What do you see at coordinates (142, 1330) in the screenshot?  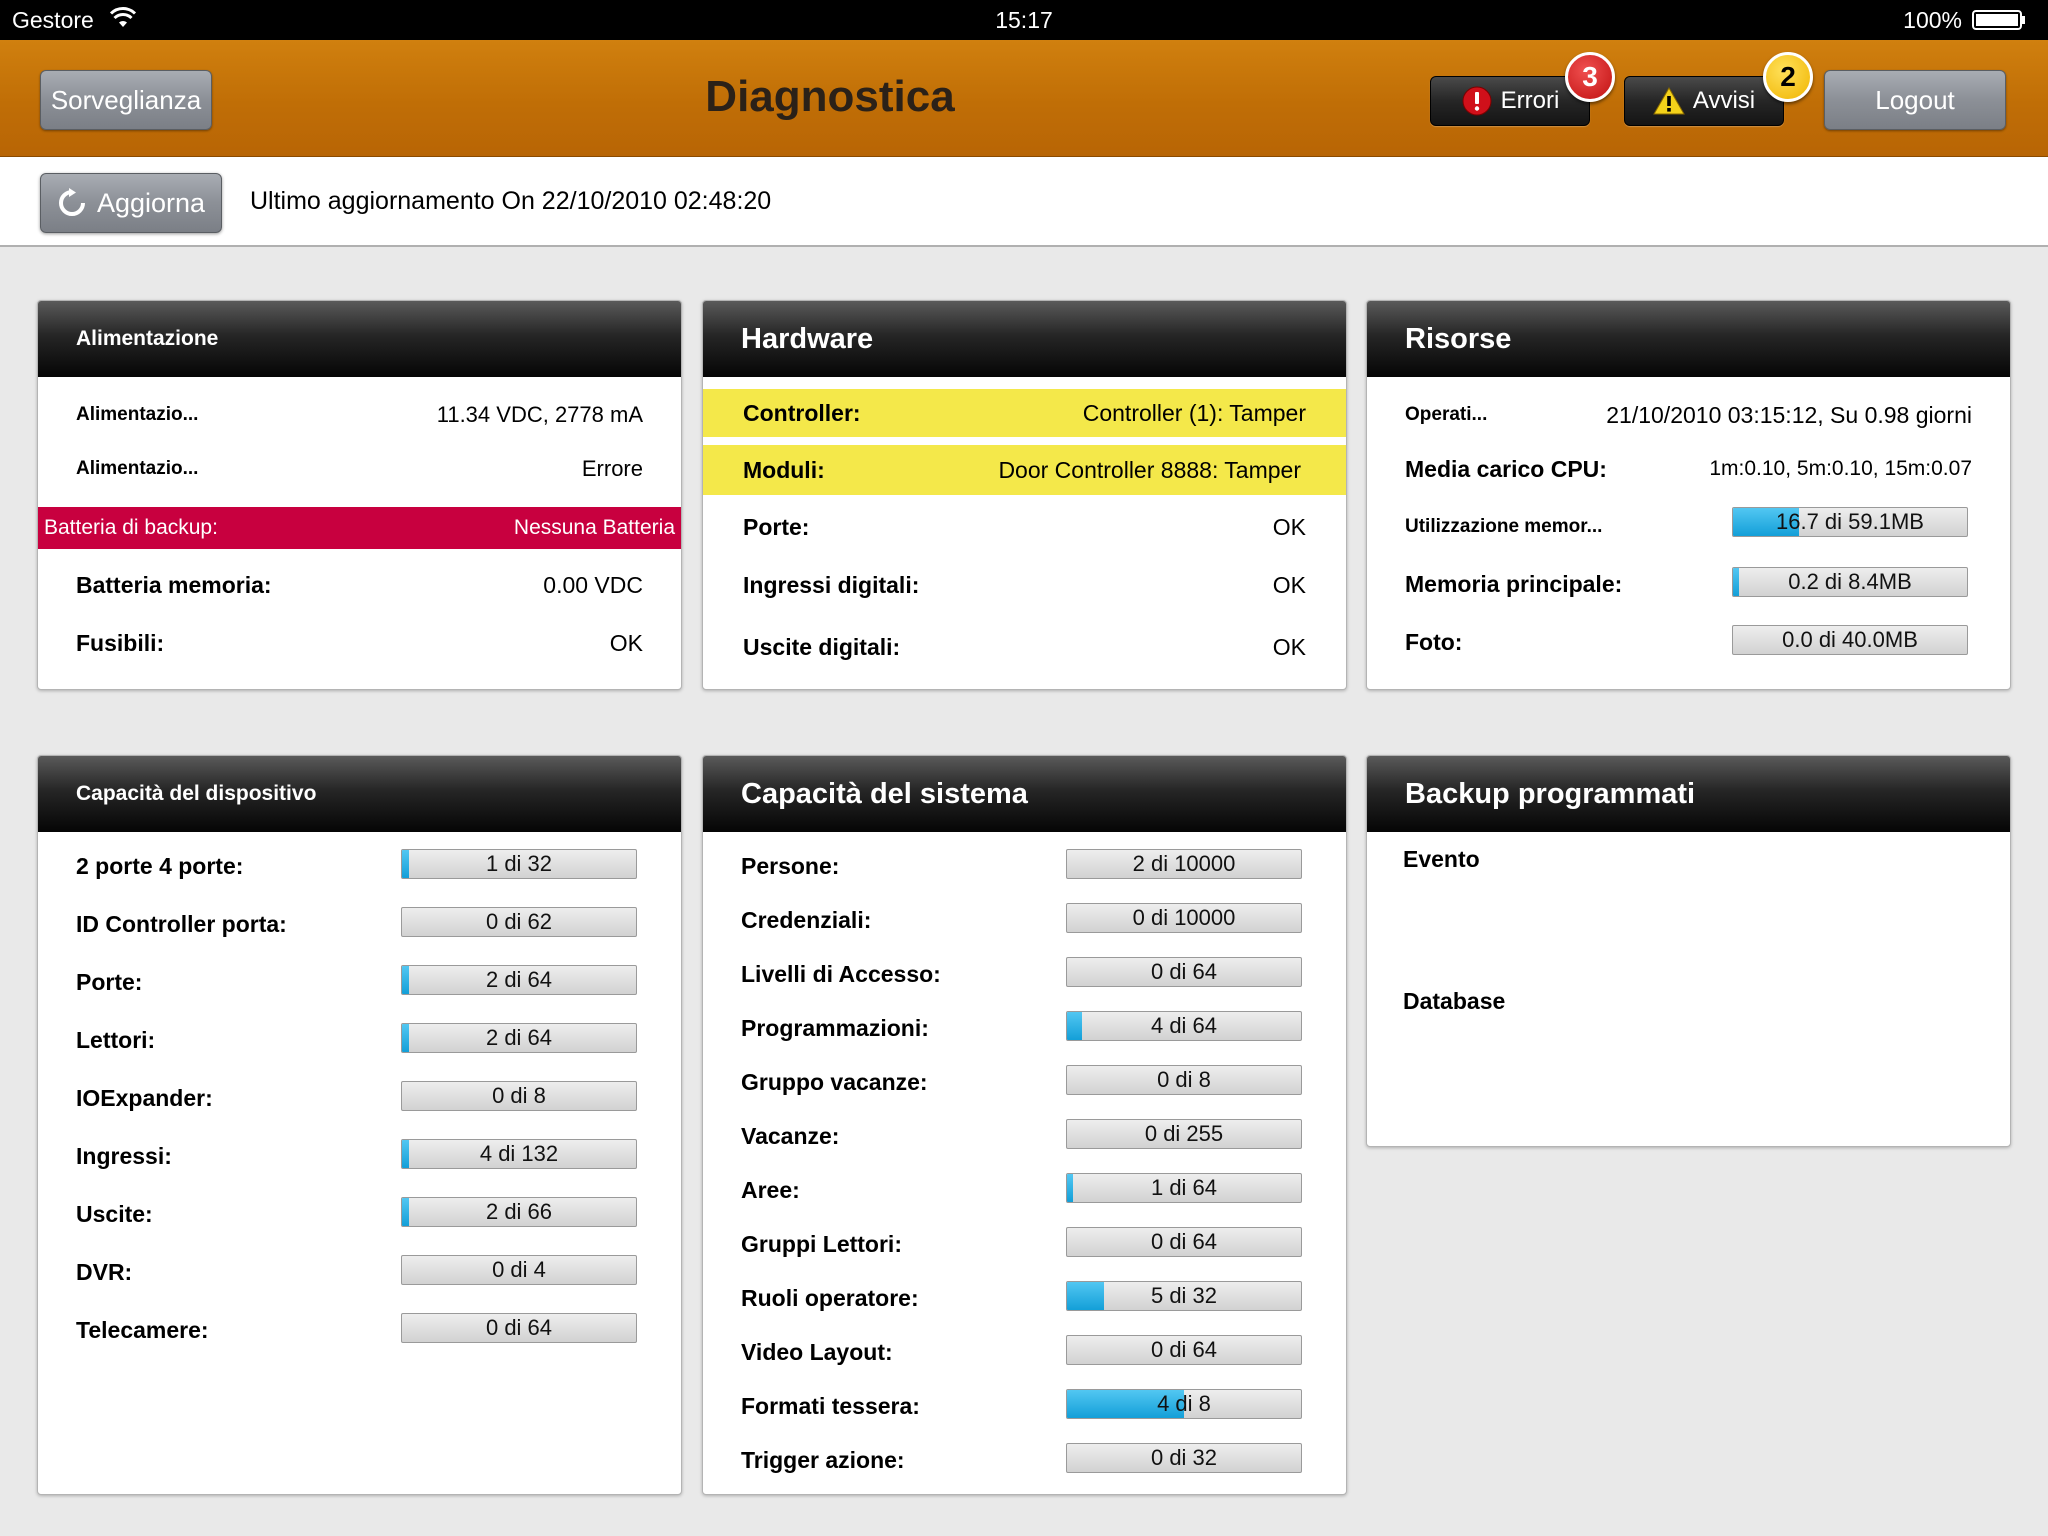 I see `capacity-label: Telecamere:` at bounding box center [142, 1330].